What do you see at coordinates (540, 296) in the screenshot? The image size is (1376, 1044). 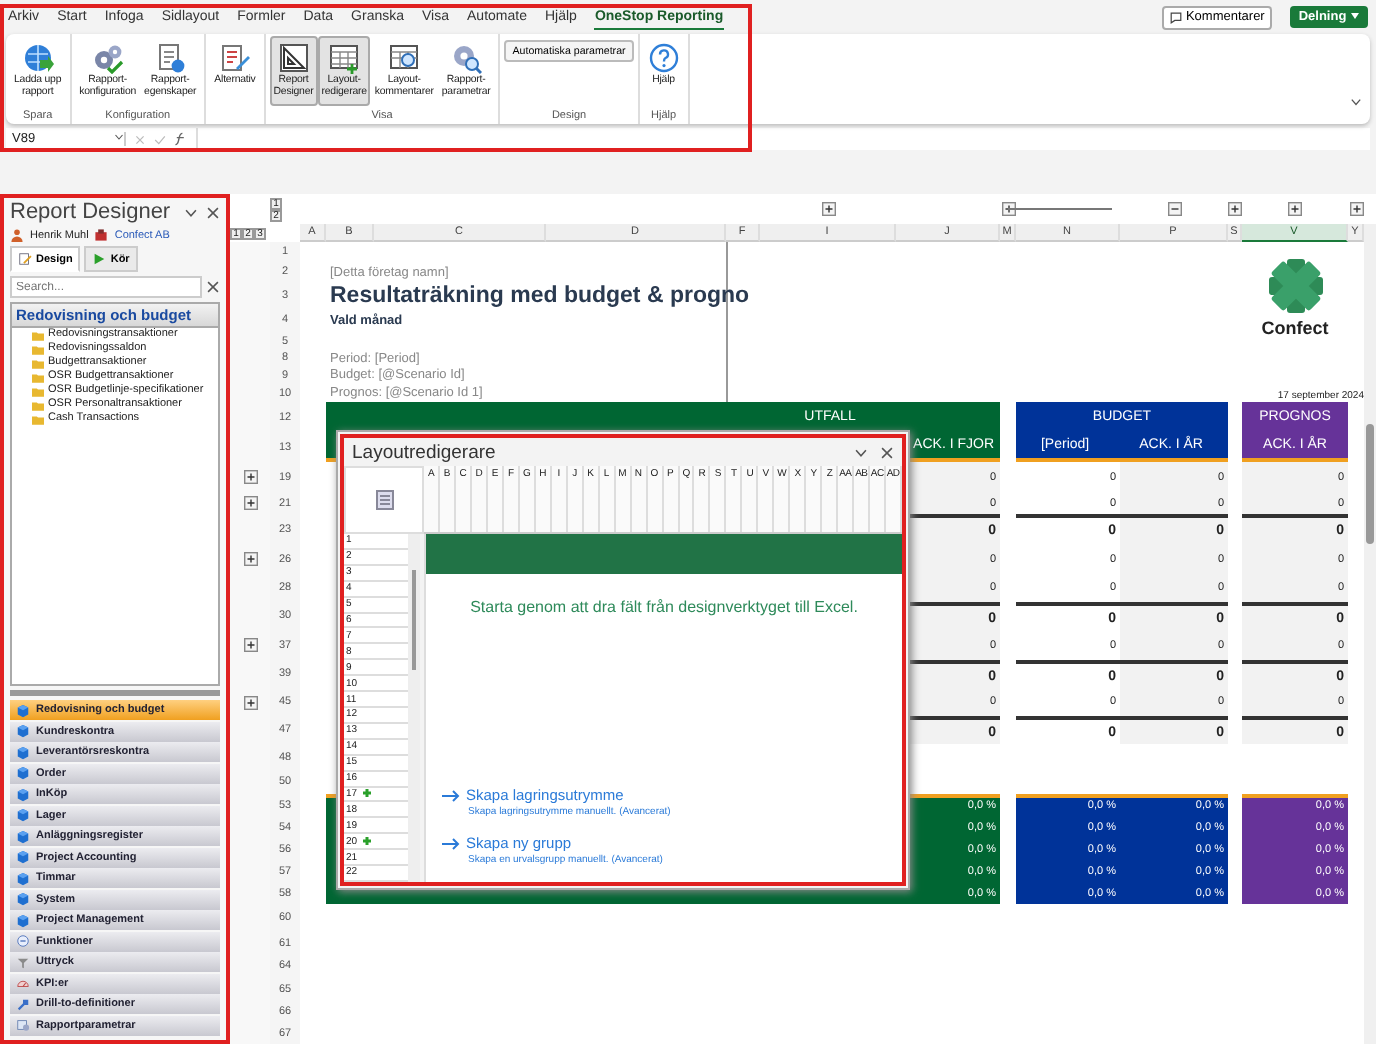 I see `report-title: Resultaträkning med budget & progno` at bounding box center [540, 296].